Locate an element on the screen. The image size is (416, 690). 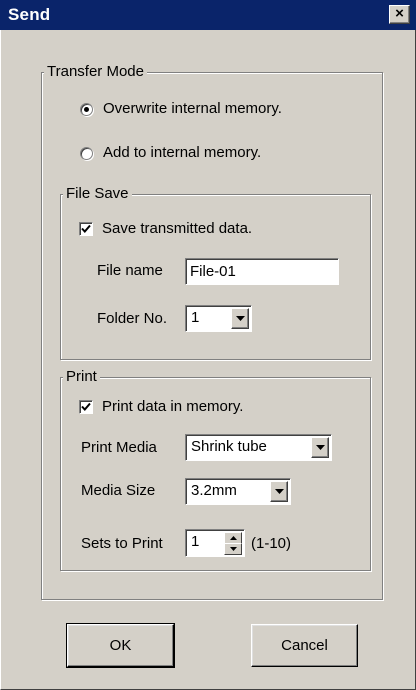
print-legend: Print is located at coordinates (81, 377).